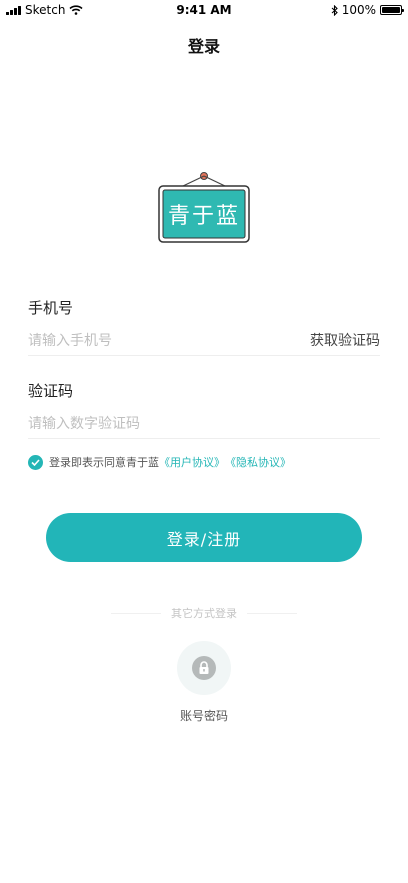  I want to click on other-login-title: 其它方式登录, so click(204, 613).